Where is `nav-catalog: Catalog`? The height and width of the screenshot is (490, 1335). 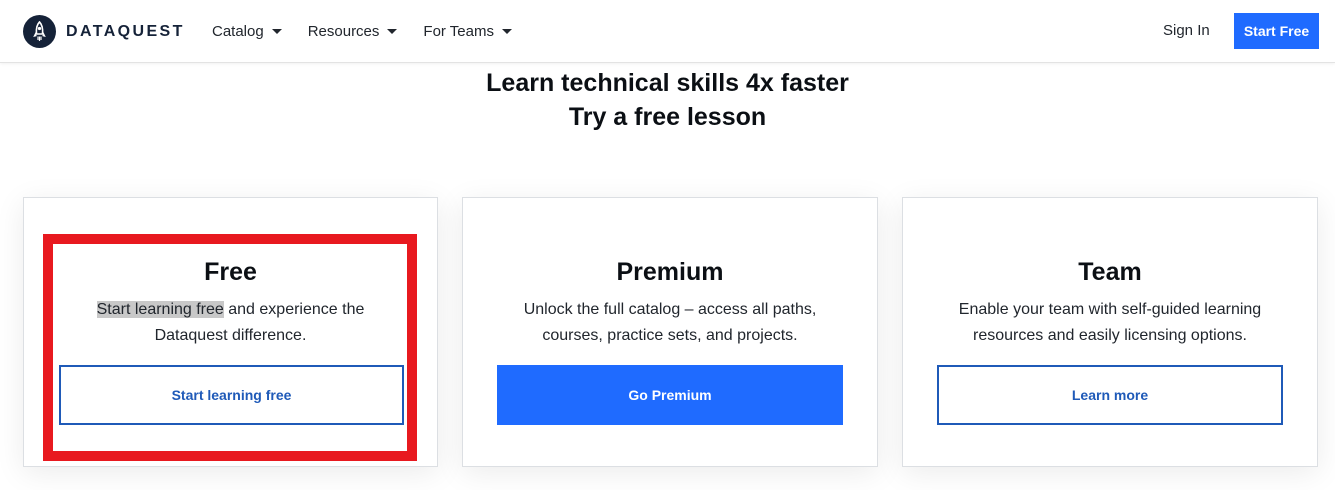 nav-catalog: Catalog is located at coordinates (247, 31).